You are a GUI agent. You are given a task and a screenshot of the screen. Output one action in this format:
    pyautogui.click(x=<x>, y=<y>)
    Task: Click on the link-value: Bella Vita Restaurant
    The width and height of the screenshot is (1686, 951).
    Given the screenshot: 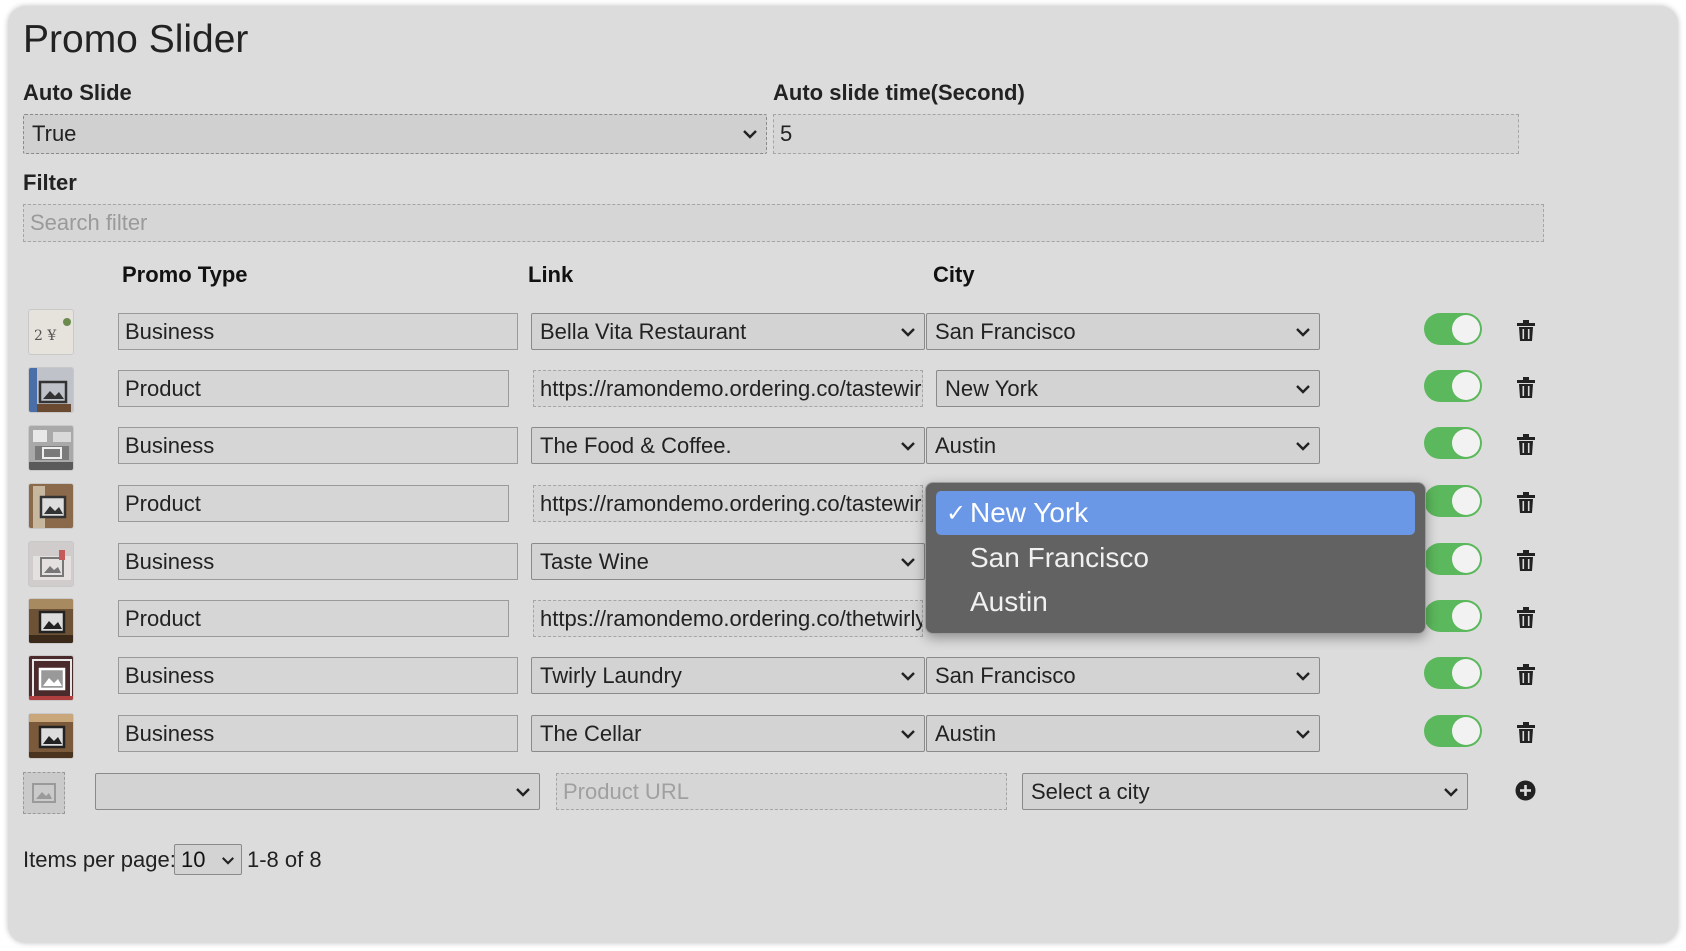 What is the action you would take?
    pyautogui.click(x=643, y=331)
    